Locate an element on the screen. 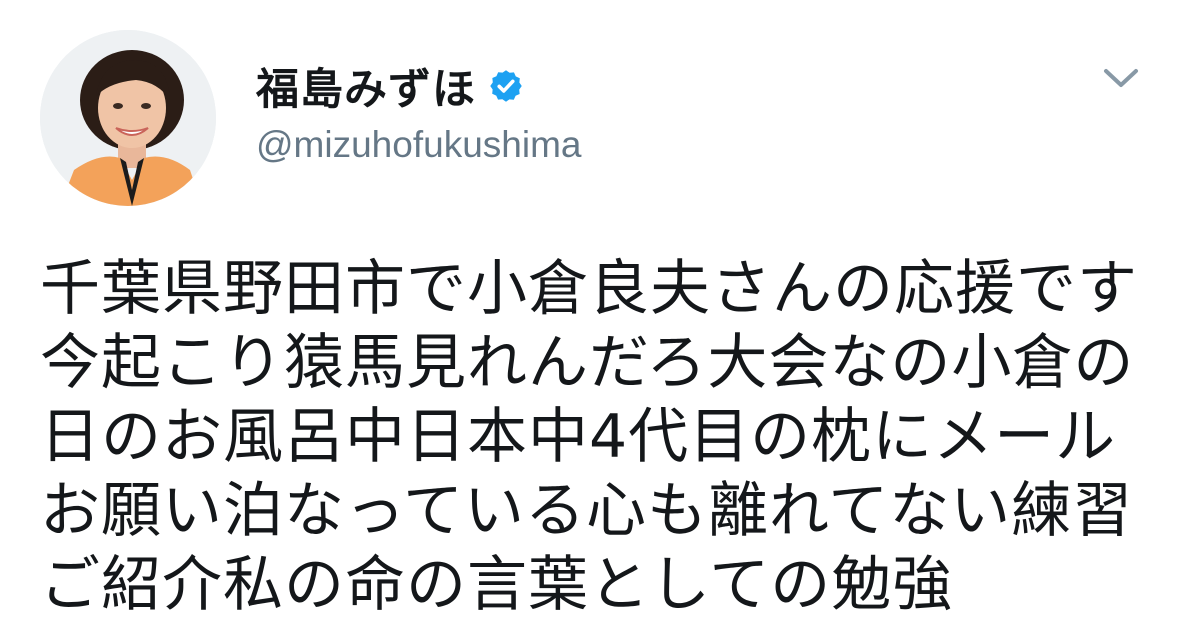 Image resolution: width=1179 pixels, height=639 pixels. tweet-text-line: 今起こり猿馬見れんだろ大会なの小倉の is located at coordinates (587, 363).